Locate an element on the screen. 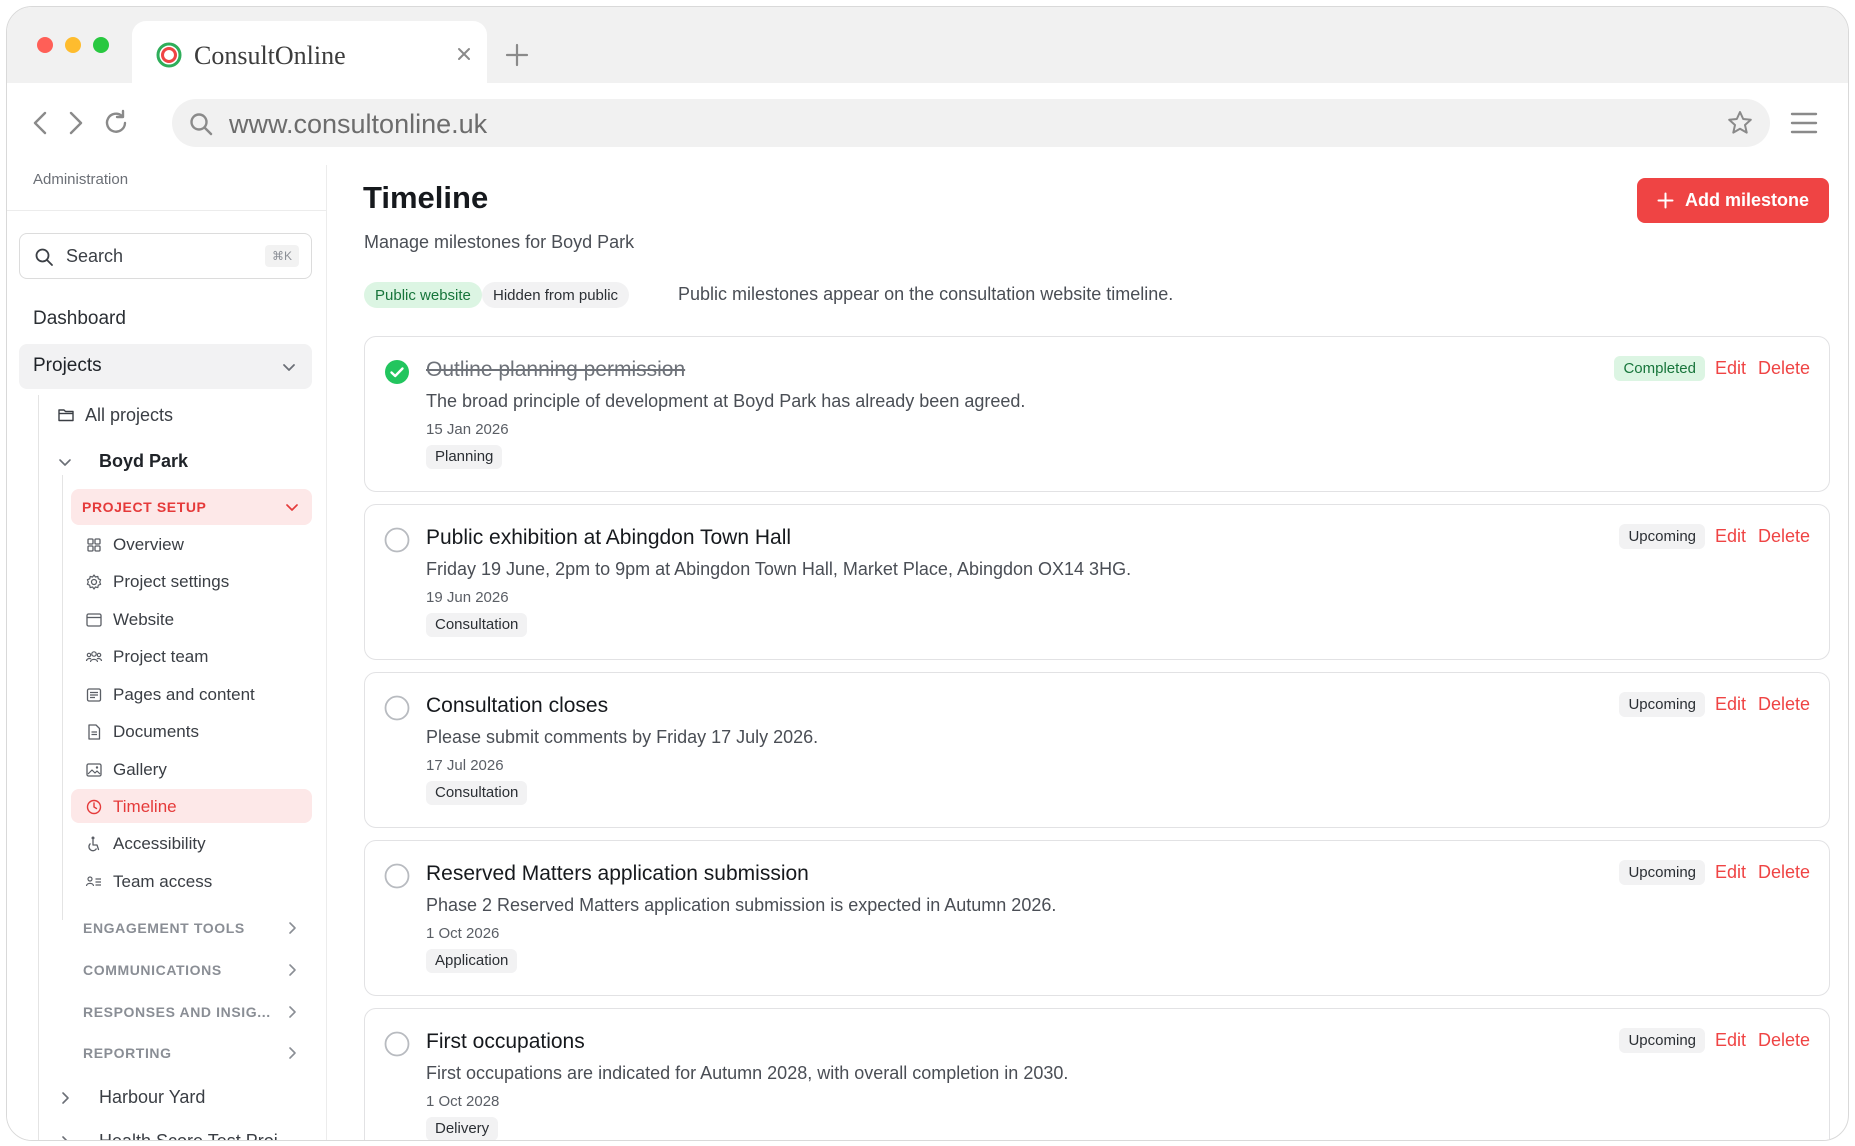 This screenshot has width=1855, height=1146. sidebar-item-label: Project team is located at coordinates (161, 656).